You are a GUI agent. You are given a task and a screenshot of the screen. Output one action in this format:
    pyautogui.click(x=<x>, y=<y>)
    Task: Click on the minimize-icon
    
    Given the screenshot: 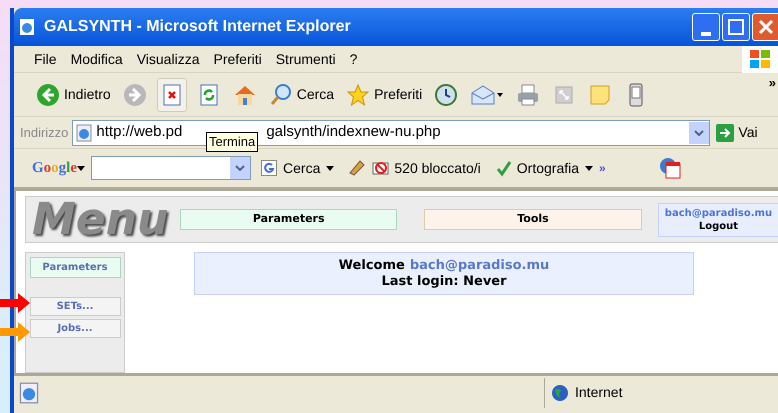 What is the action you would take?
    pyautogui.click(x=706, y=34)
    